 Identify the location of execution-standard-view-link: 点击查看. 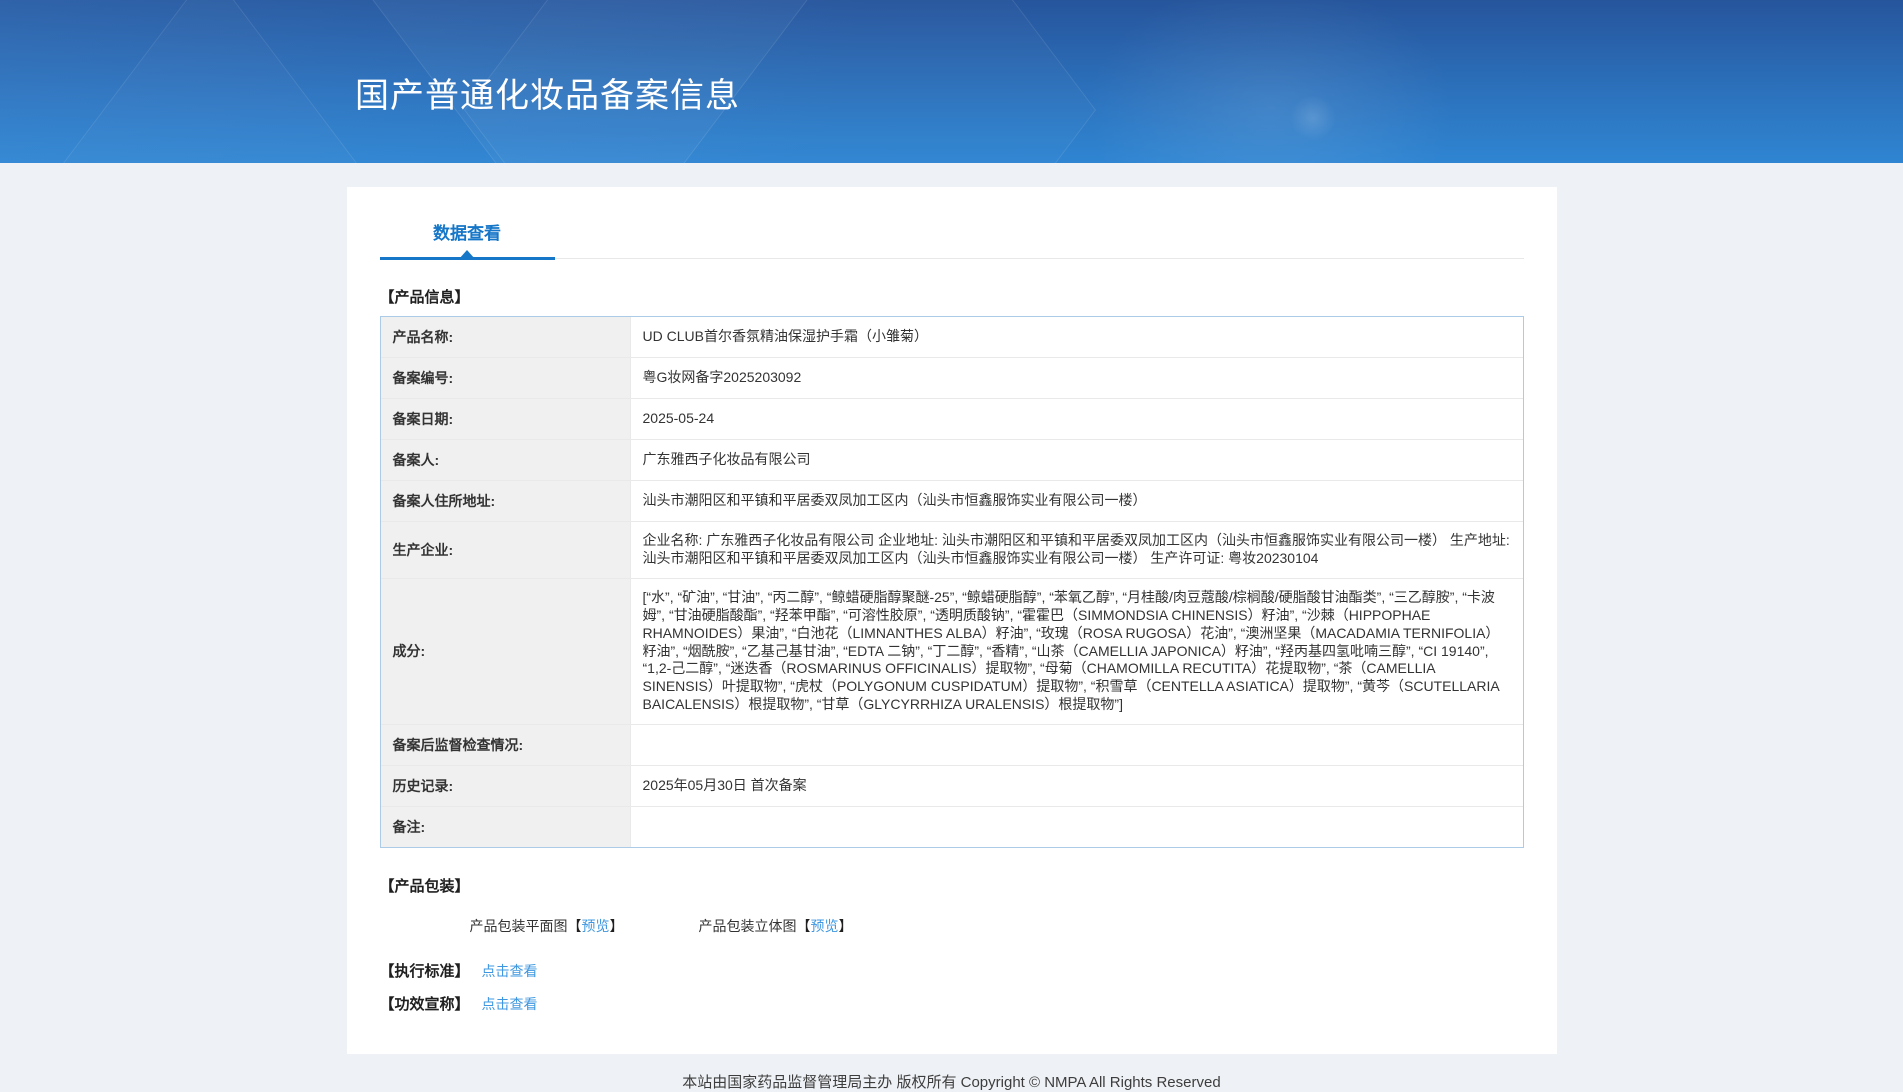
(510, 971).